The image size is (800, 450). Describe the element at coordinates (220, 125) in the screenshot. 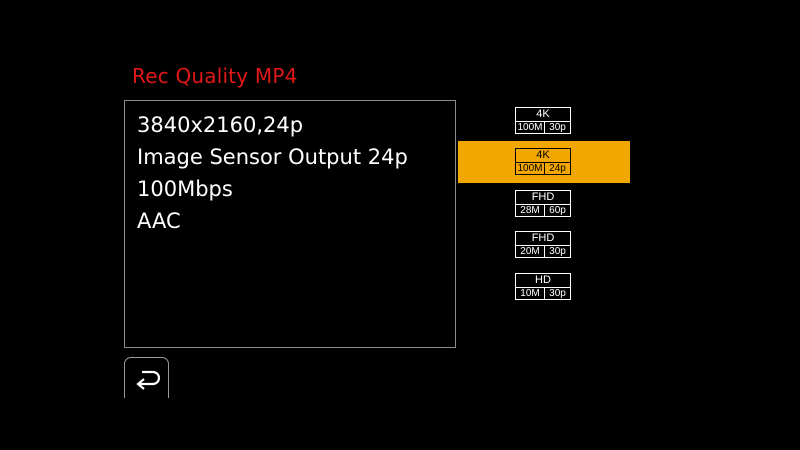

I see `resolution-text: 3840x2160,24p` at that location.